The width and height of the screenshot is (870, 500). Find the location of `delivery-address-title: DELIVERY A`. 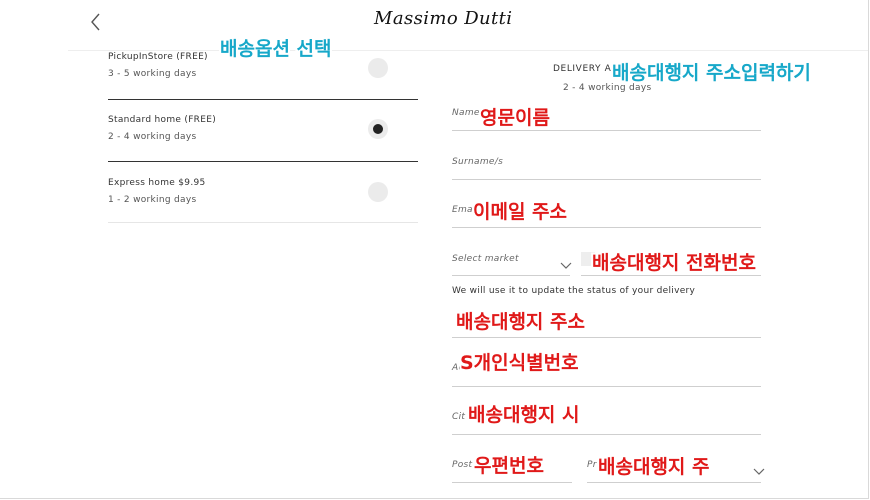

delivery-address-title: DELIVERY A is located at coordinates (582, 69).